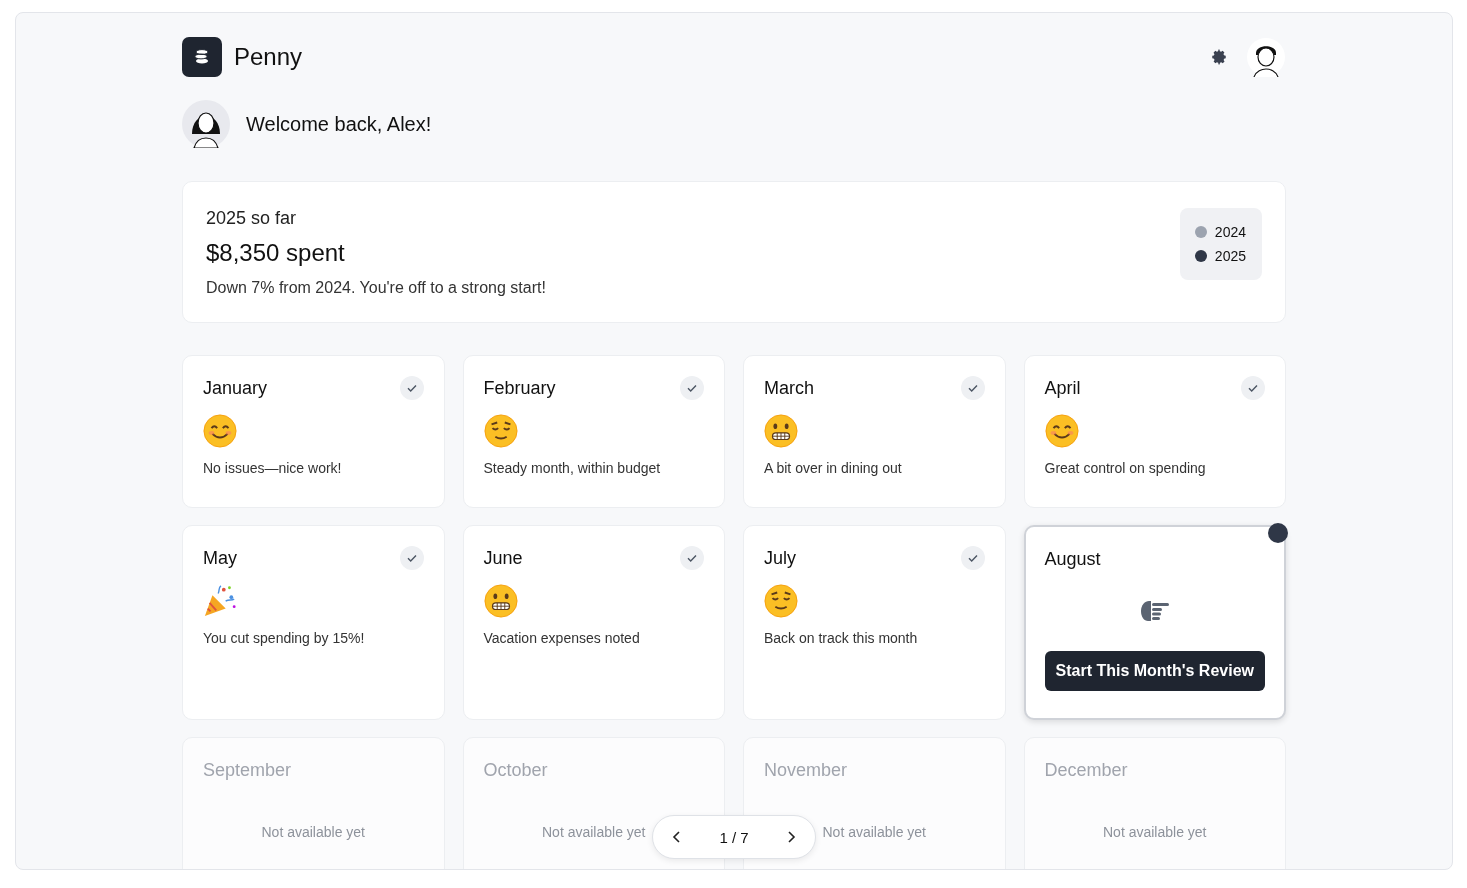 This screenshot has width=1467, height=888. Describe the element at coordinates (1086, 770) in the screenshot. I see `month-name: December` at that location.